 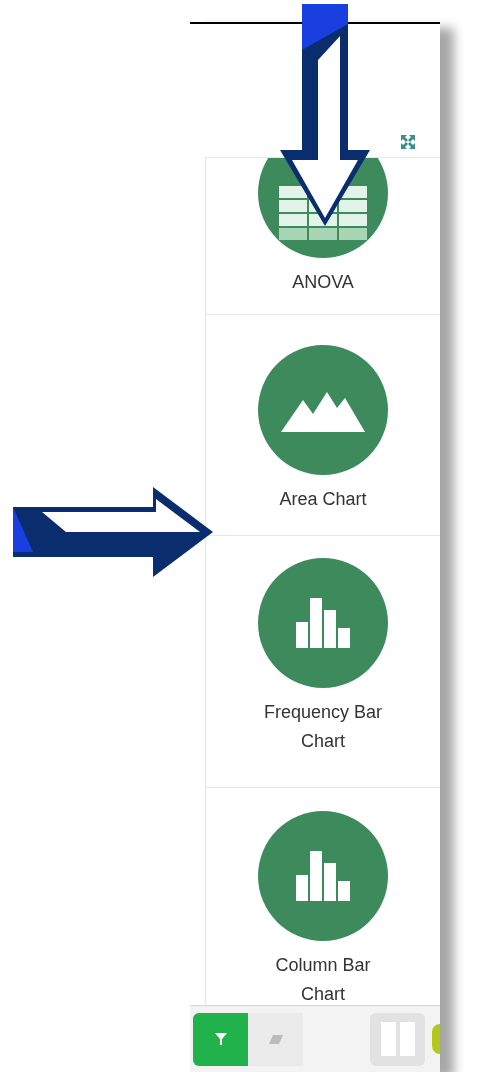 What do you see at coordinates (397, 1039) in the screenshot?
I see `columns-icon` at bounding box center [397, 1039].